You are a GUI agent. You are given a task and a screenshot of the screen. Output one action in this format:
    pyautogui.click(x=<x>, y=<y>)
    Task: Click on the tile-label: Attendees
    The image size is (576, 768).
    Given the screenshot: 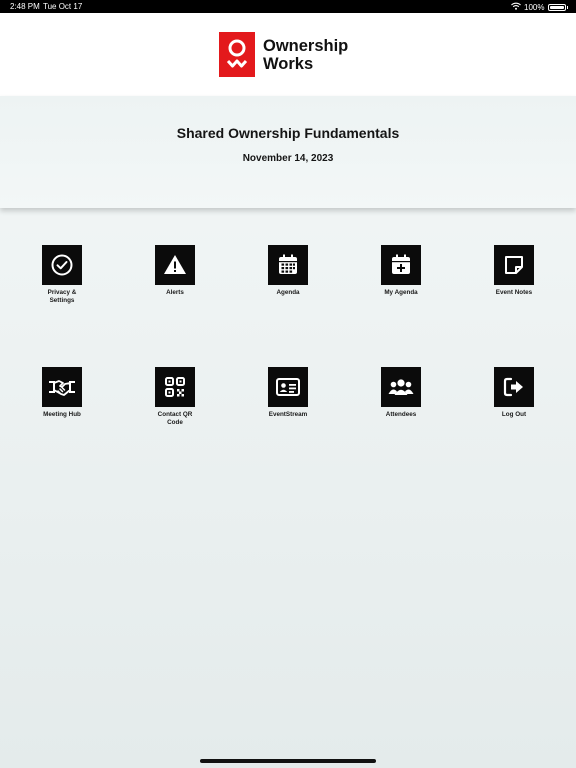 What is the action you would take?
    pyautogui.click(x=401, y=414)
    